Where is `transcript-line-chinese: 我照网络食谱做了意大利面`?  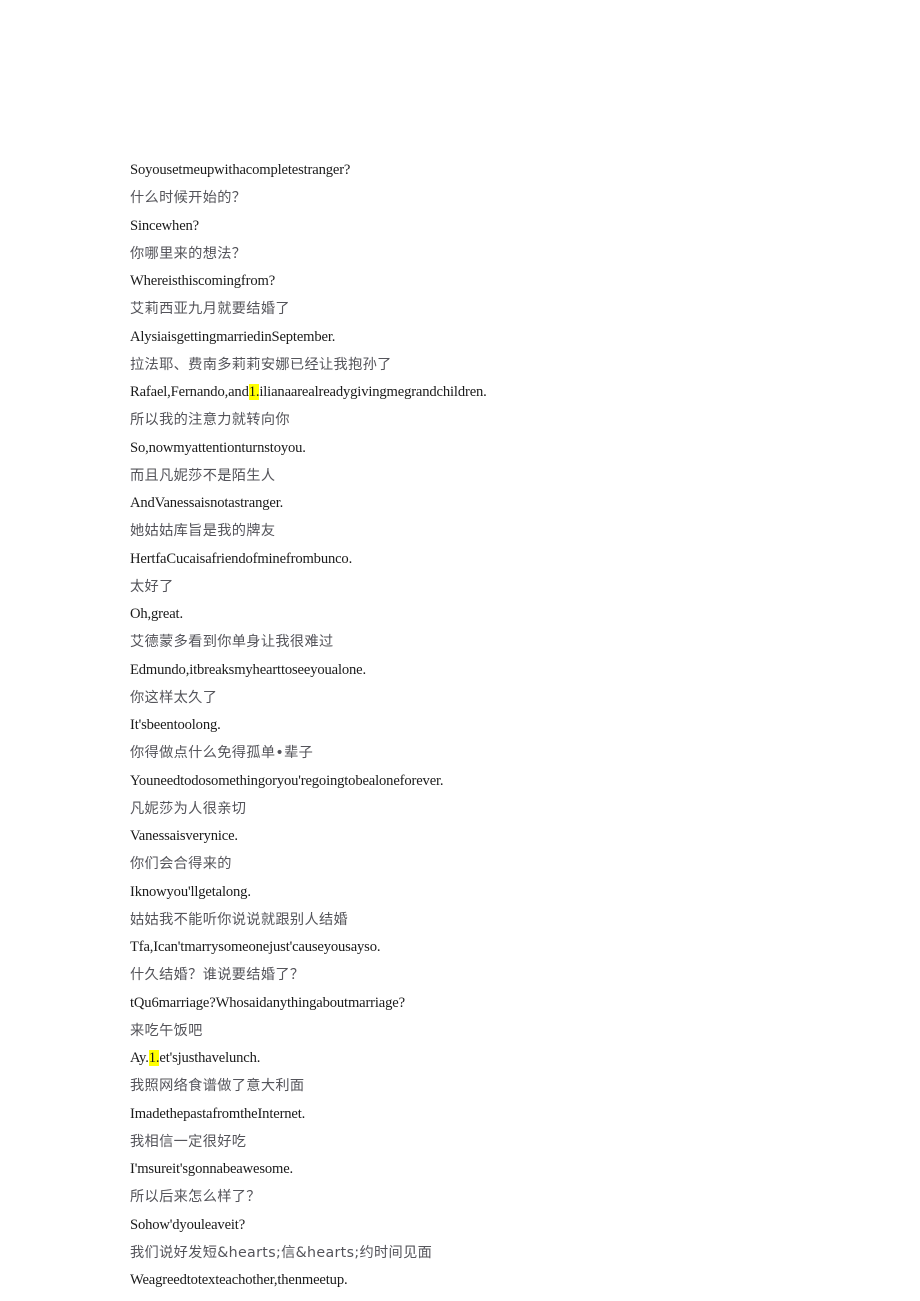
transcript-line-chinese: 我照网络食谱做了意大利面 is located at coordinates (217, 1086).